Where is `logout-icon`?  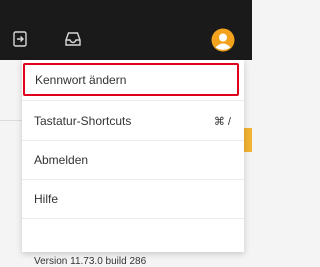 logout-icon is located at coordinates (20, 39).